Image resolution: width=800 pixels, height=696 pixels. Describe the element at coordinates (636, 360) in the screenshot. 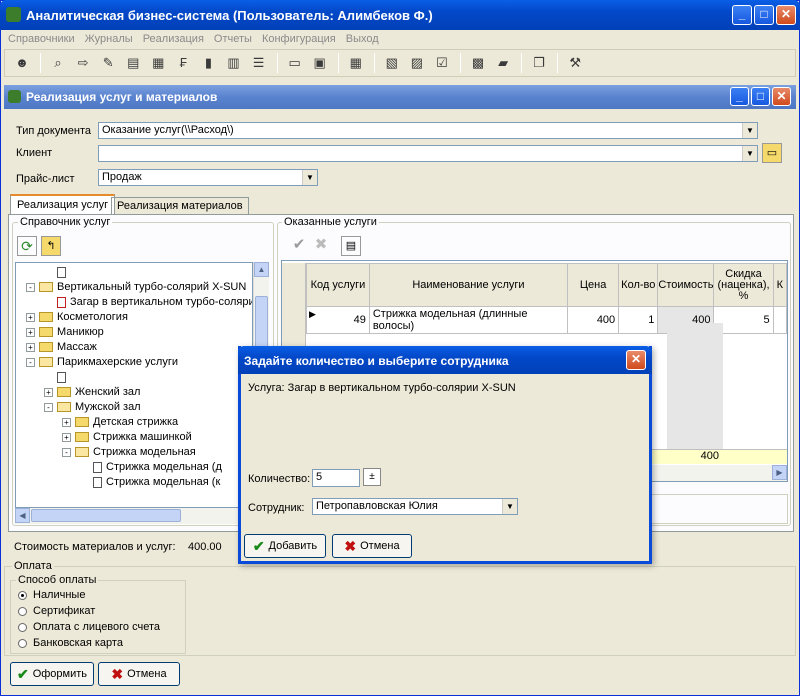

I see `dialog-close-button: ✕` at that location.